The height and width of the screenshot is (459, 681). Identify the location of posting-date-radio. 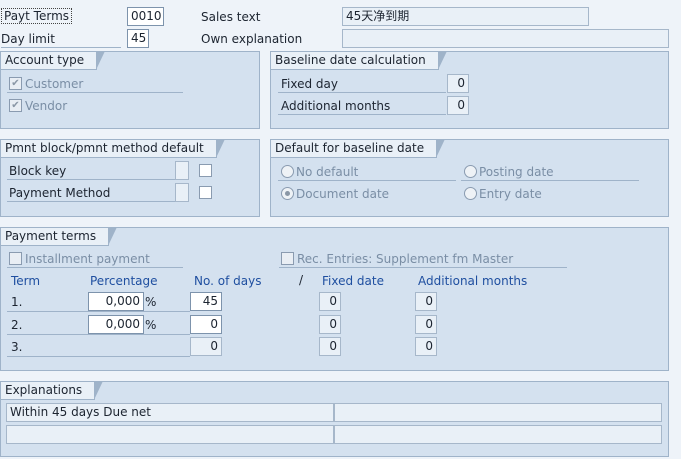
(470, 171).